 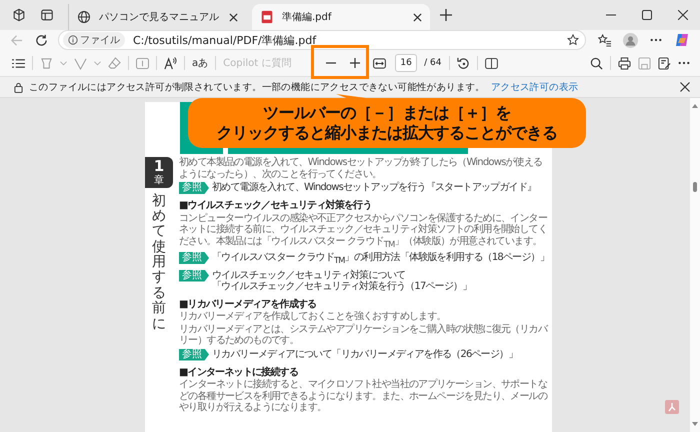 What do you see at coordinates (624, 63) in the screenshot?
I see `print-icon` at bounding box center [624, 63].